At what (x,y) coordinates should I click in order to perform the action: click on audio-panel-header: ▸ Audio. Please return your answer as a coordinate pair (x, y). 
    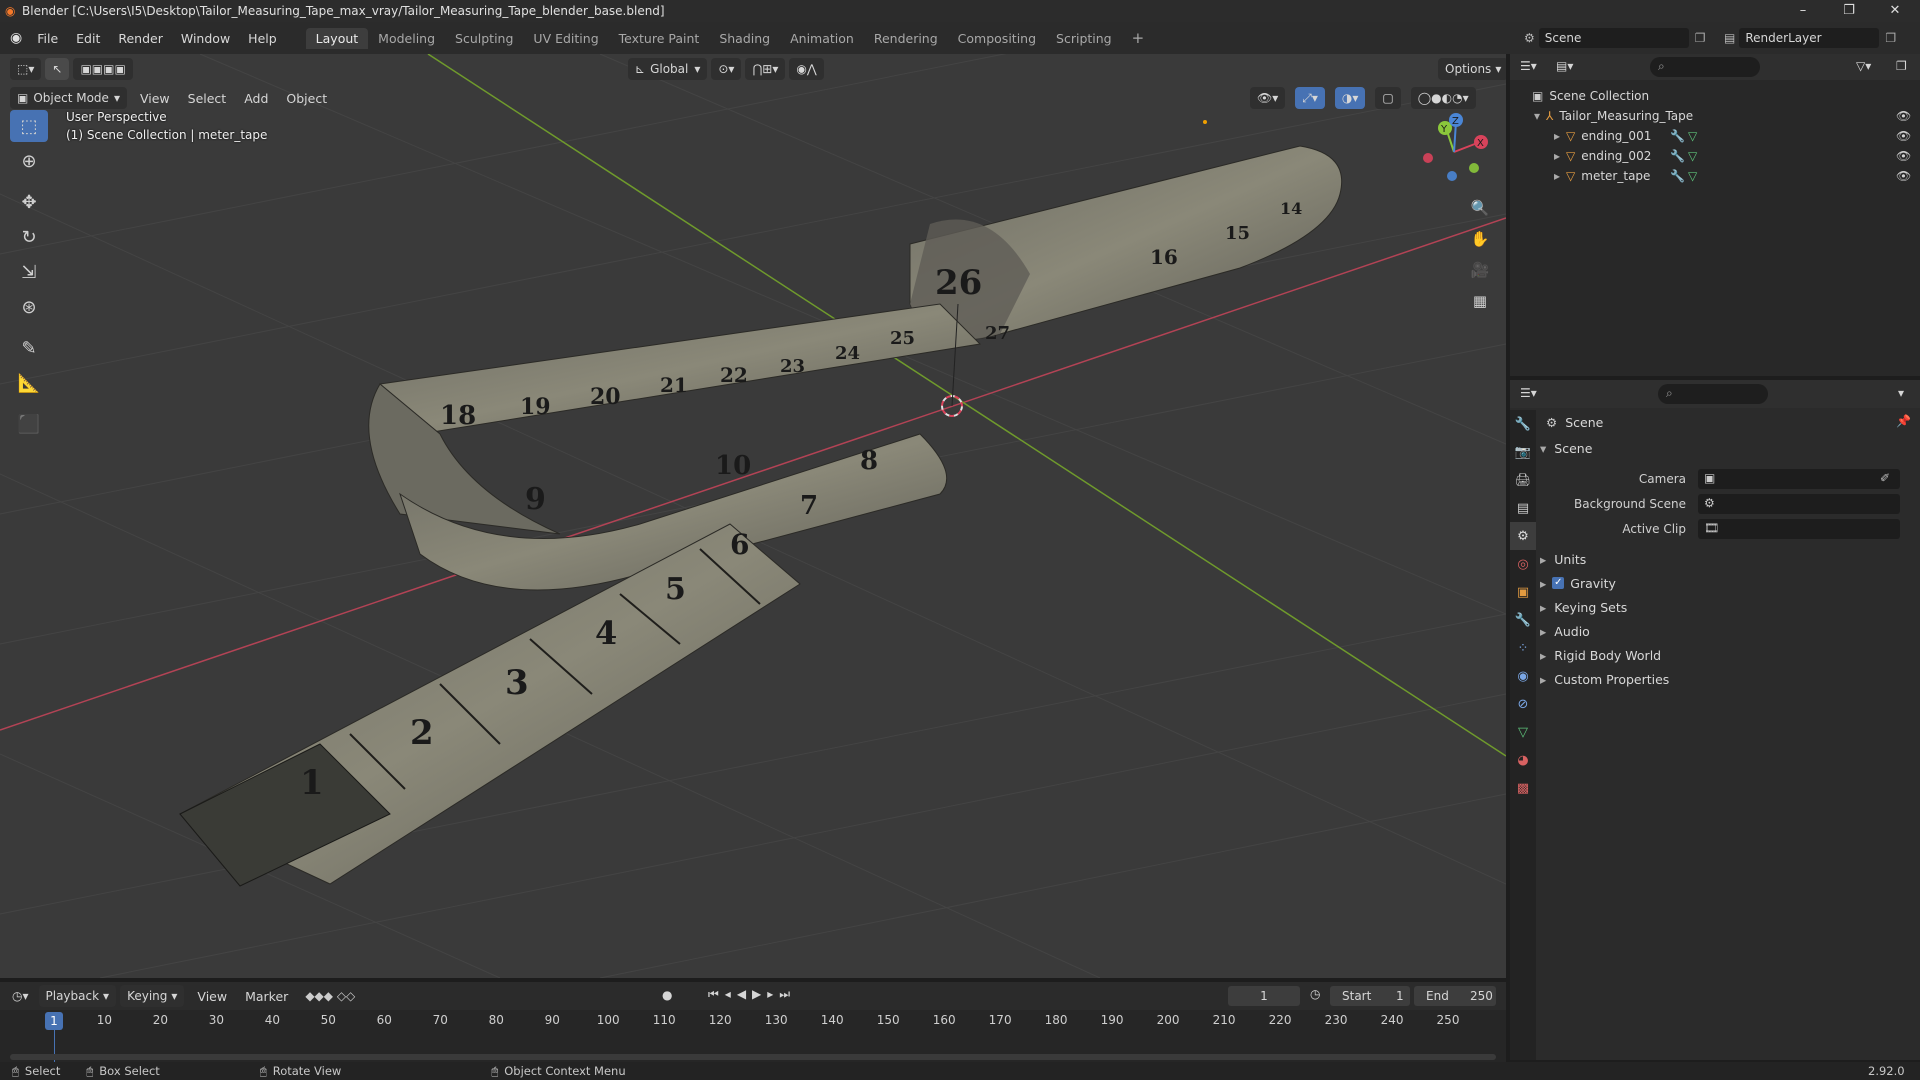
    Looking at the image, I should click on (1565, 631).